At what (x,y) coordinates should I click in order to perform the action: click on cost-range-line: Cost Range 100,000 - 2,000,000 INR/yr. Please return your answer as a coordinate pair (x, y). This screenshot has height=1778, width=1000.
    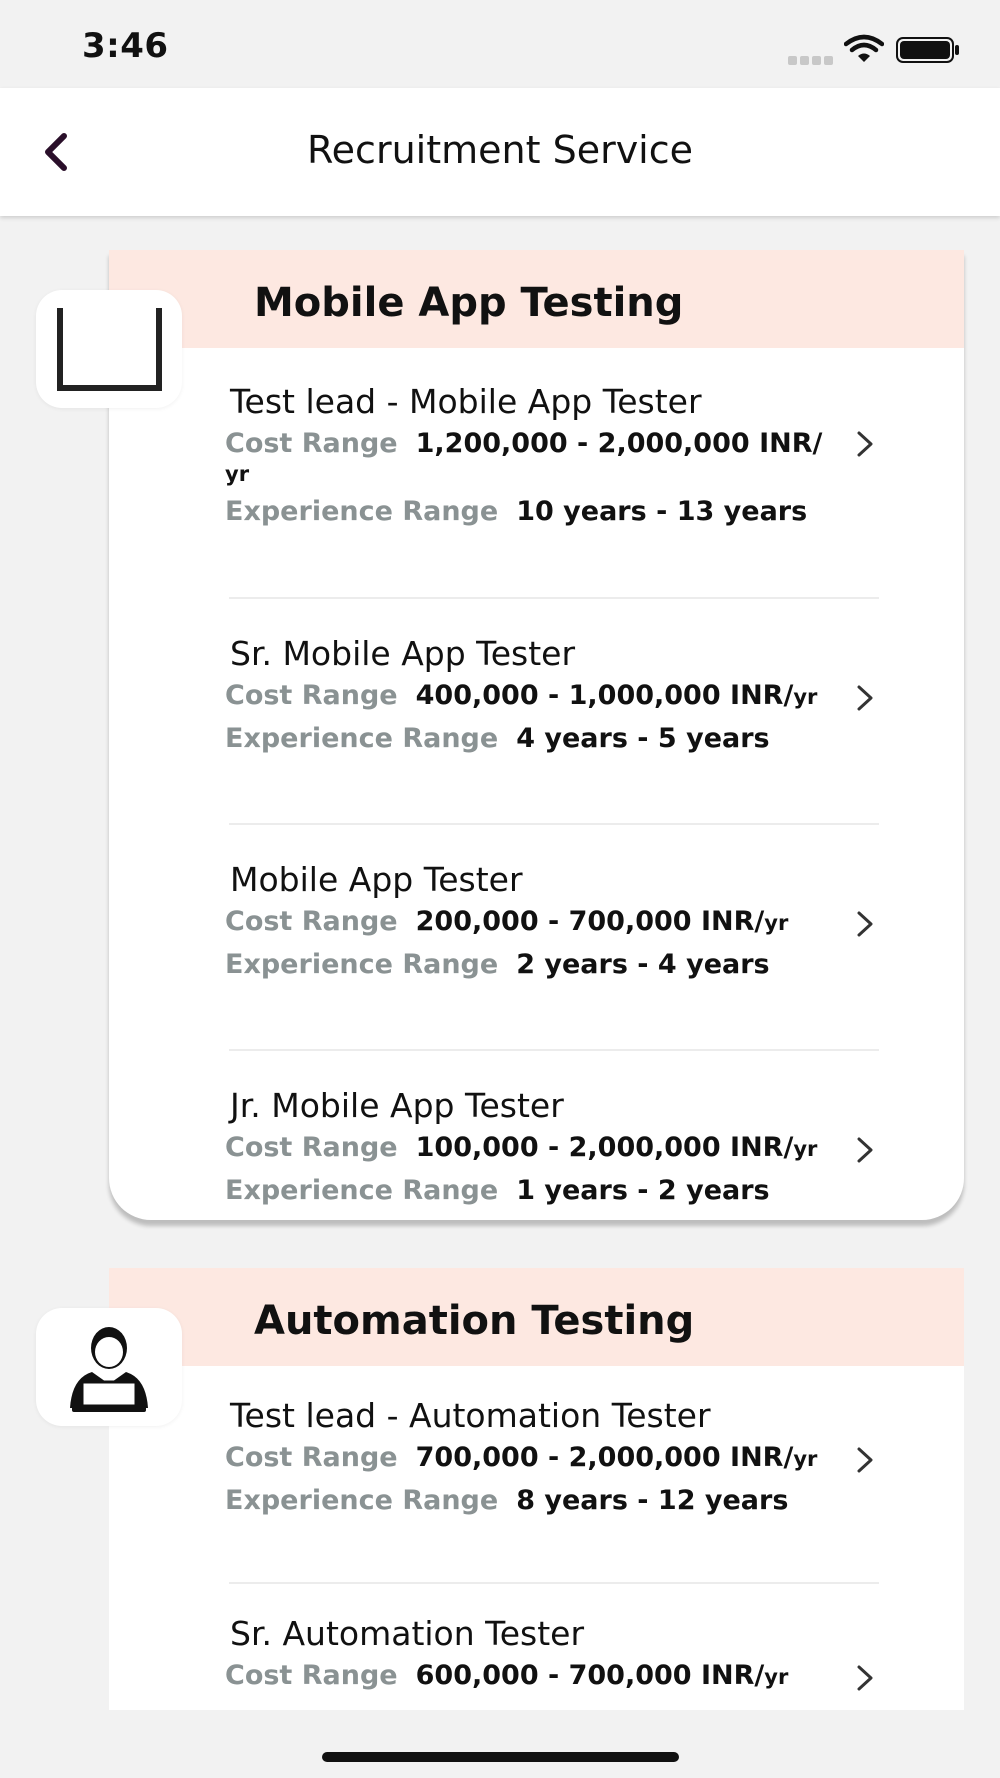
    Looking at the image, I should click on (521, 1147).